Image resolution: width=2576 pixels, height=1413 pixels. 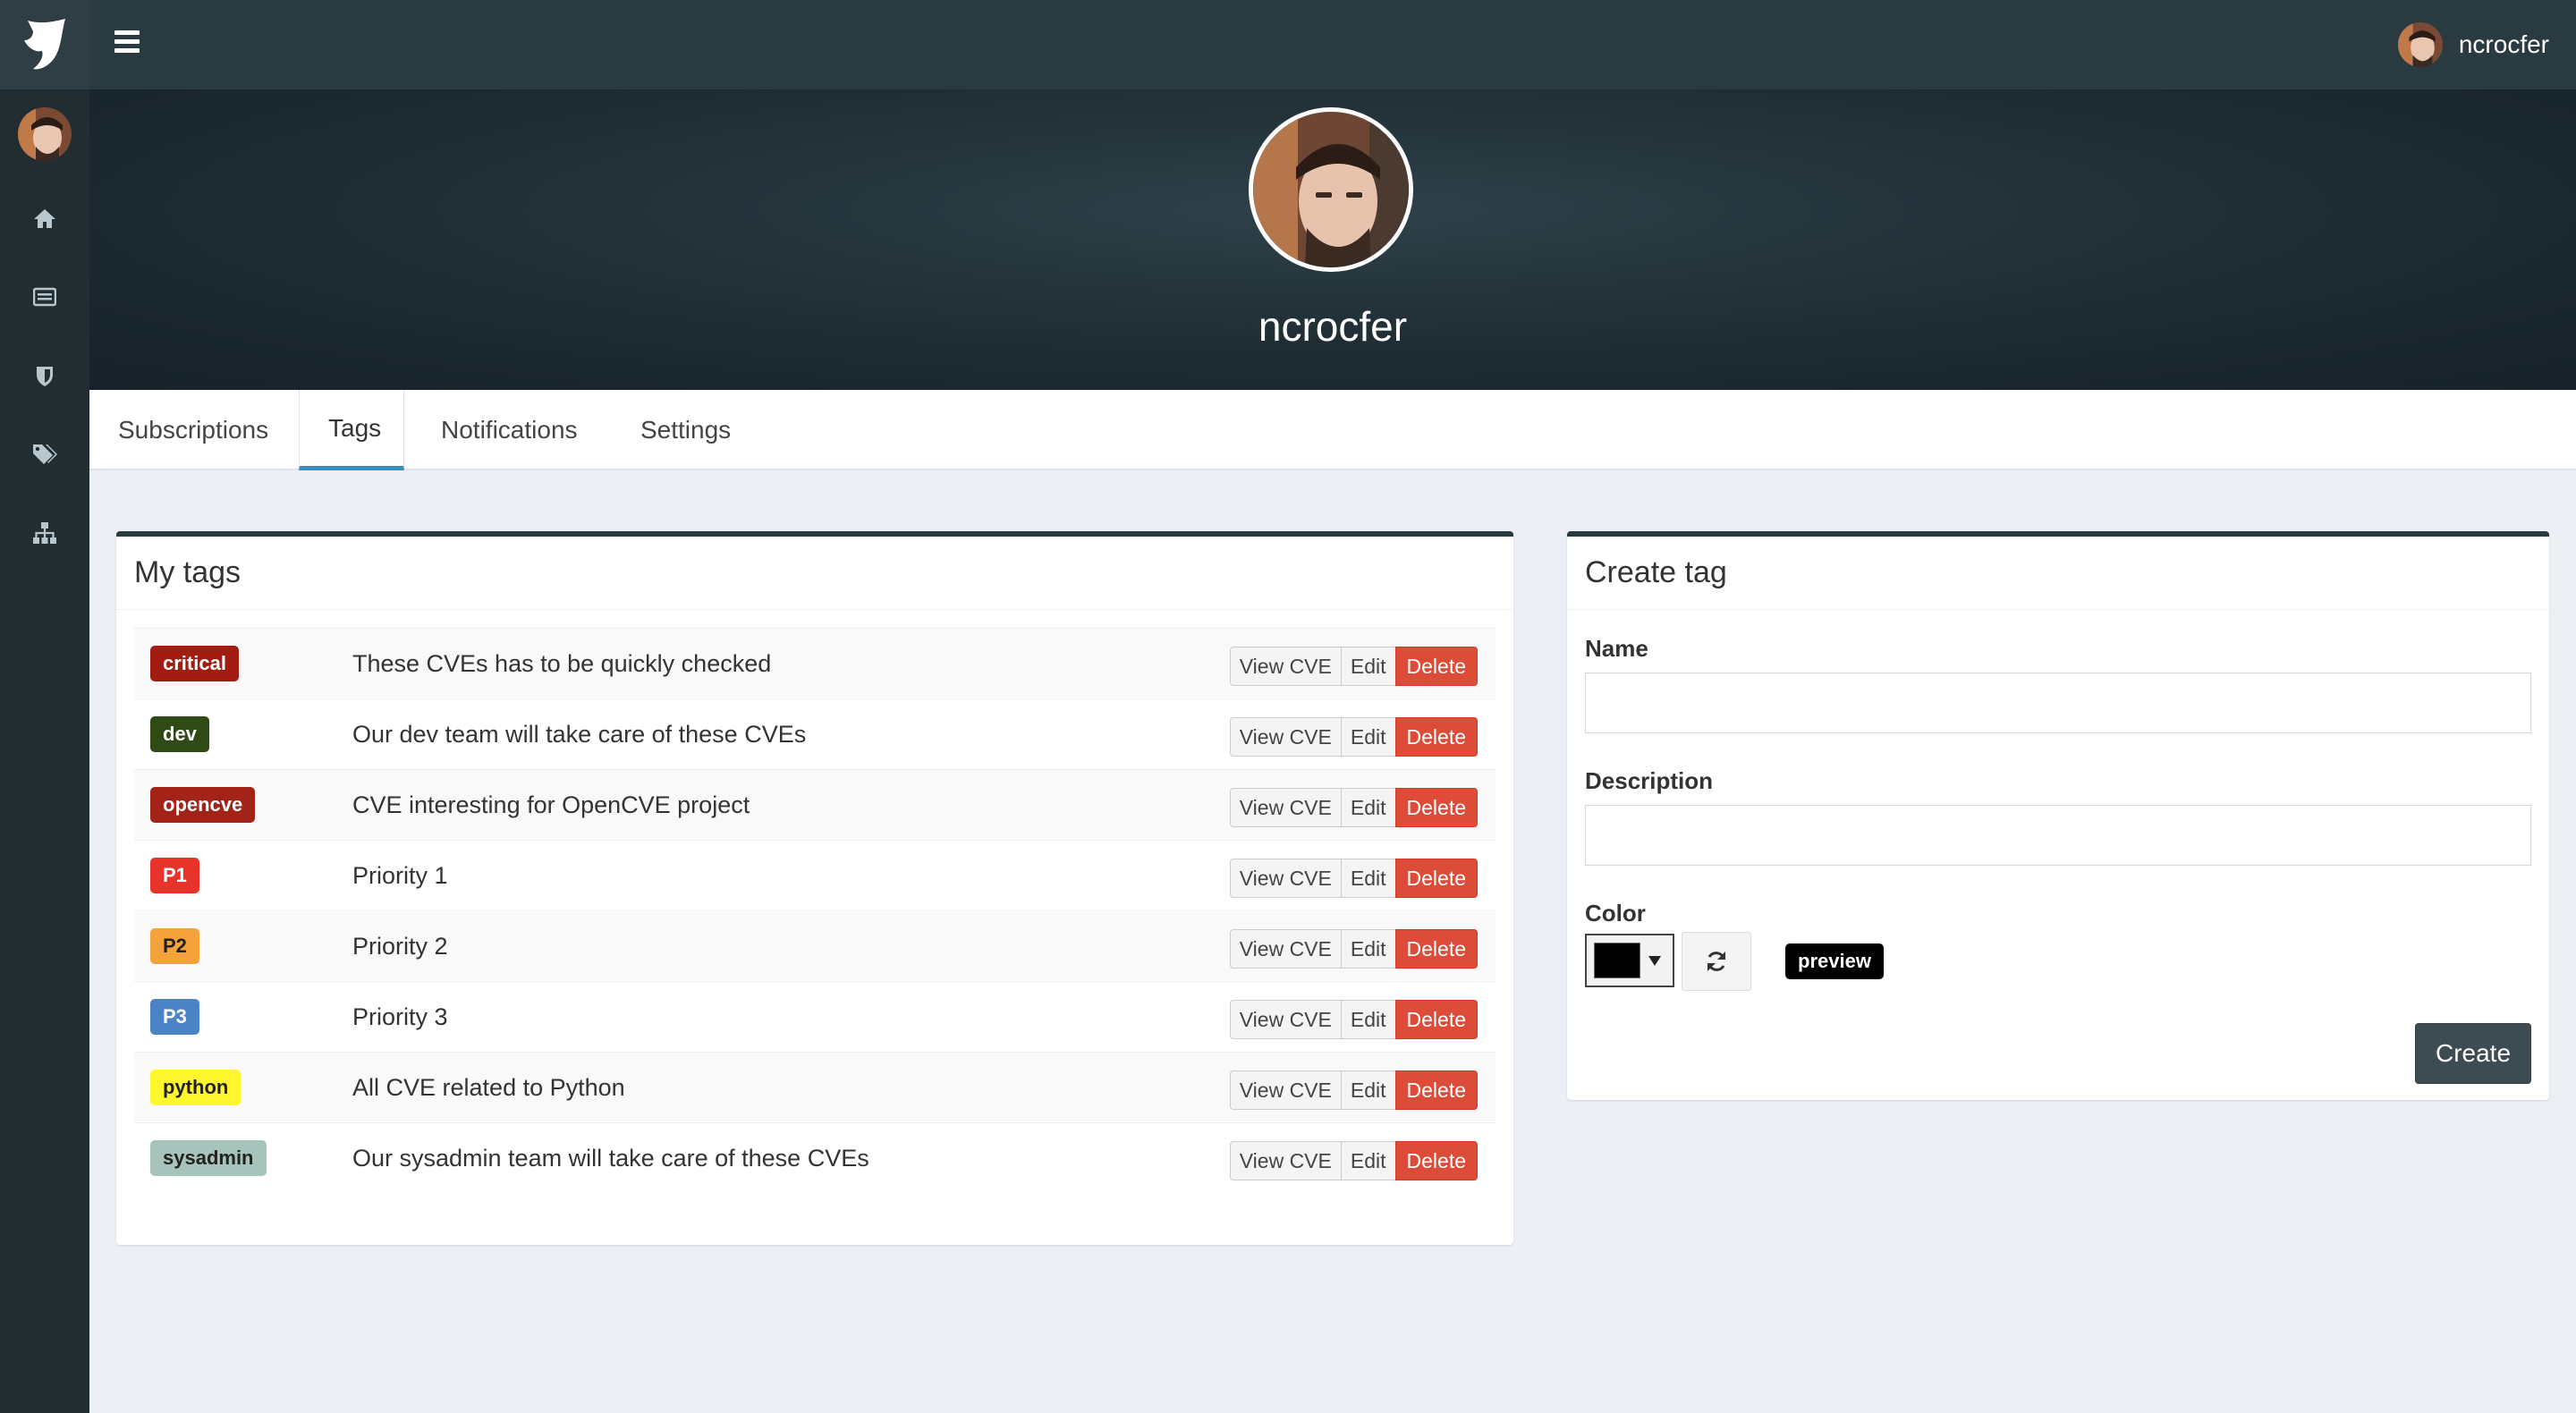 I want to click on tag-description: Priority 2, so click(x=400, y=946).